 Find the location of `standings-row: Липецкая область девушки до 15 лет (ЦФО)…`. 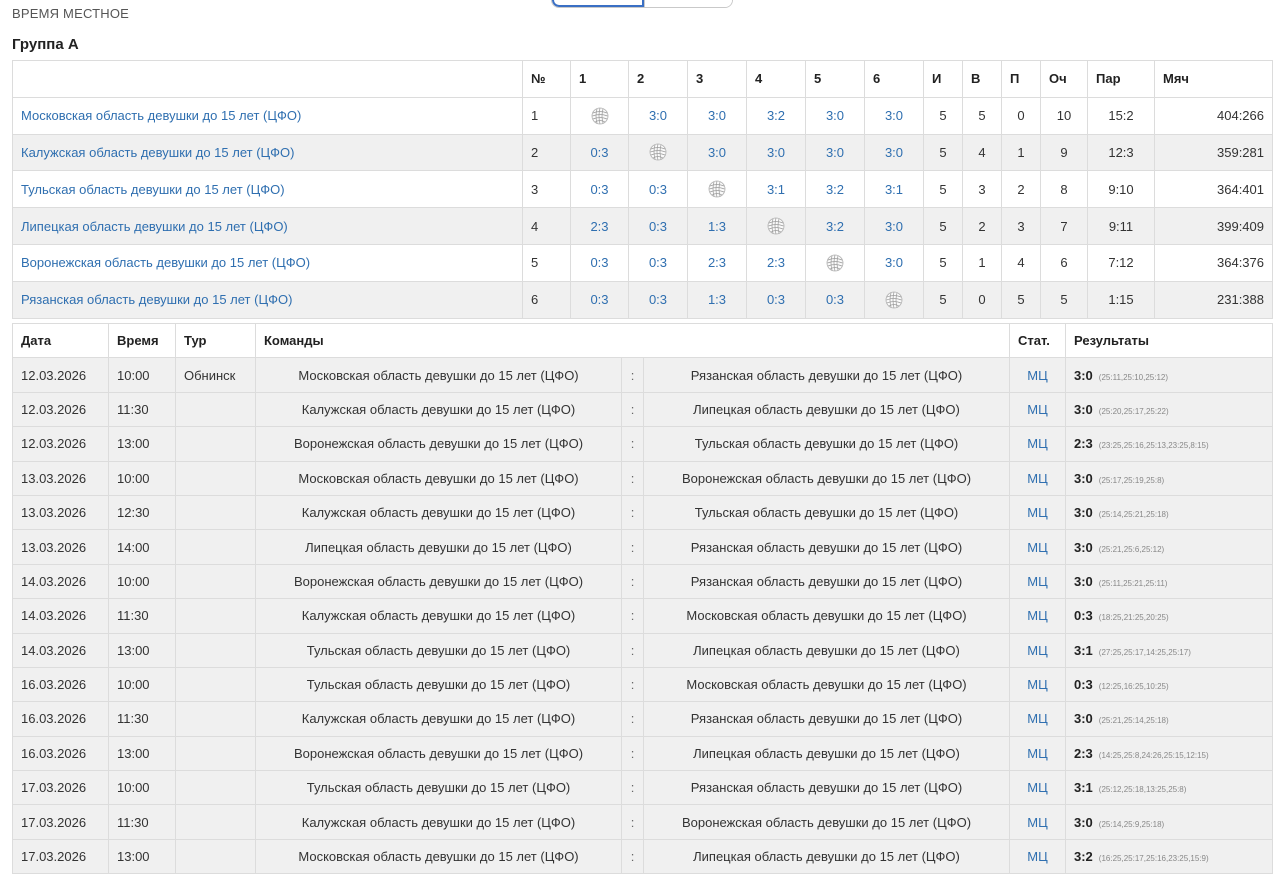

standings-row: Липецкая область девушки до 15 лет (ЦФО)… is located at coordinates (642, 226).